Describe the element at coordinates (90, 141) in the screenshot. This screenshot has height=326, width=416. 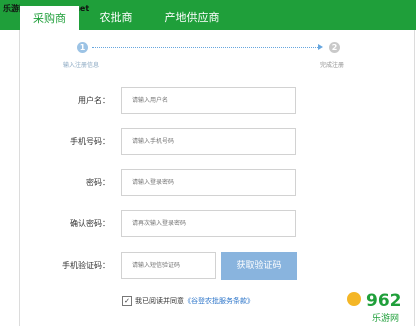
I see `phone-label: 手机号码：` at that location.